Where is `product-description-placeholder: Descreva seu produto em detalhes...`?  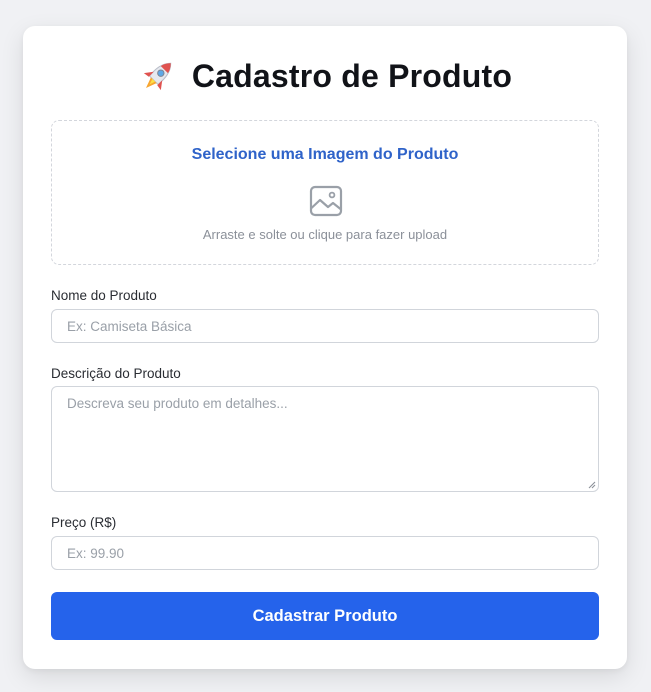
product-description-placeholder: Descreva seu produto em detalhes... is located at coordinates (177, 403).